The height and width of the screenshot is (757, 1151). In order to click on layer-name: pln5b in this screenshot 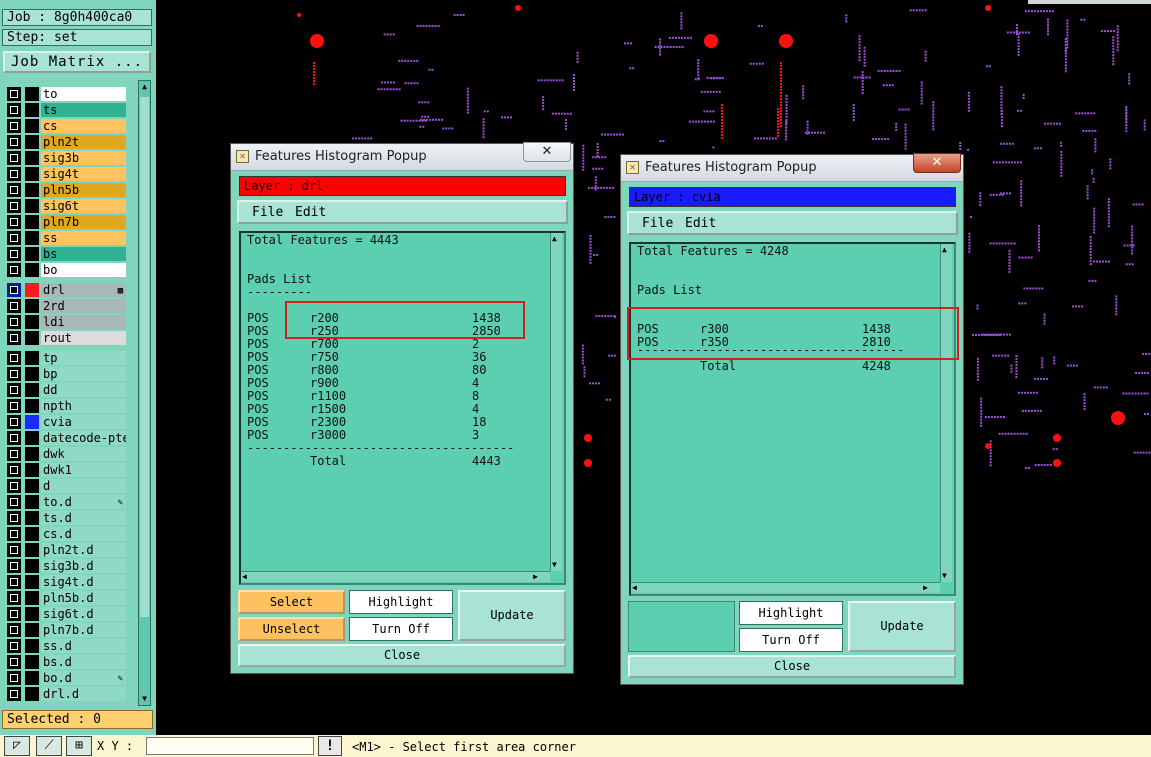, I will do `click(83, 190)`.